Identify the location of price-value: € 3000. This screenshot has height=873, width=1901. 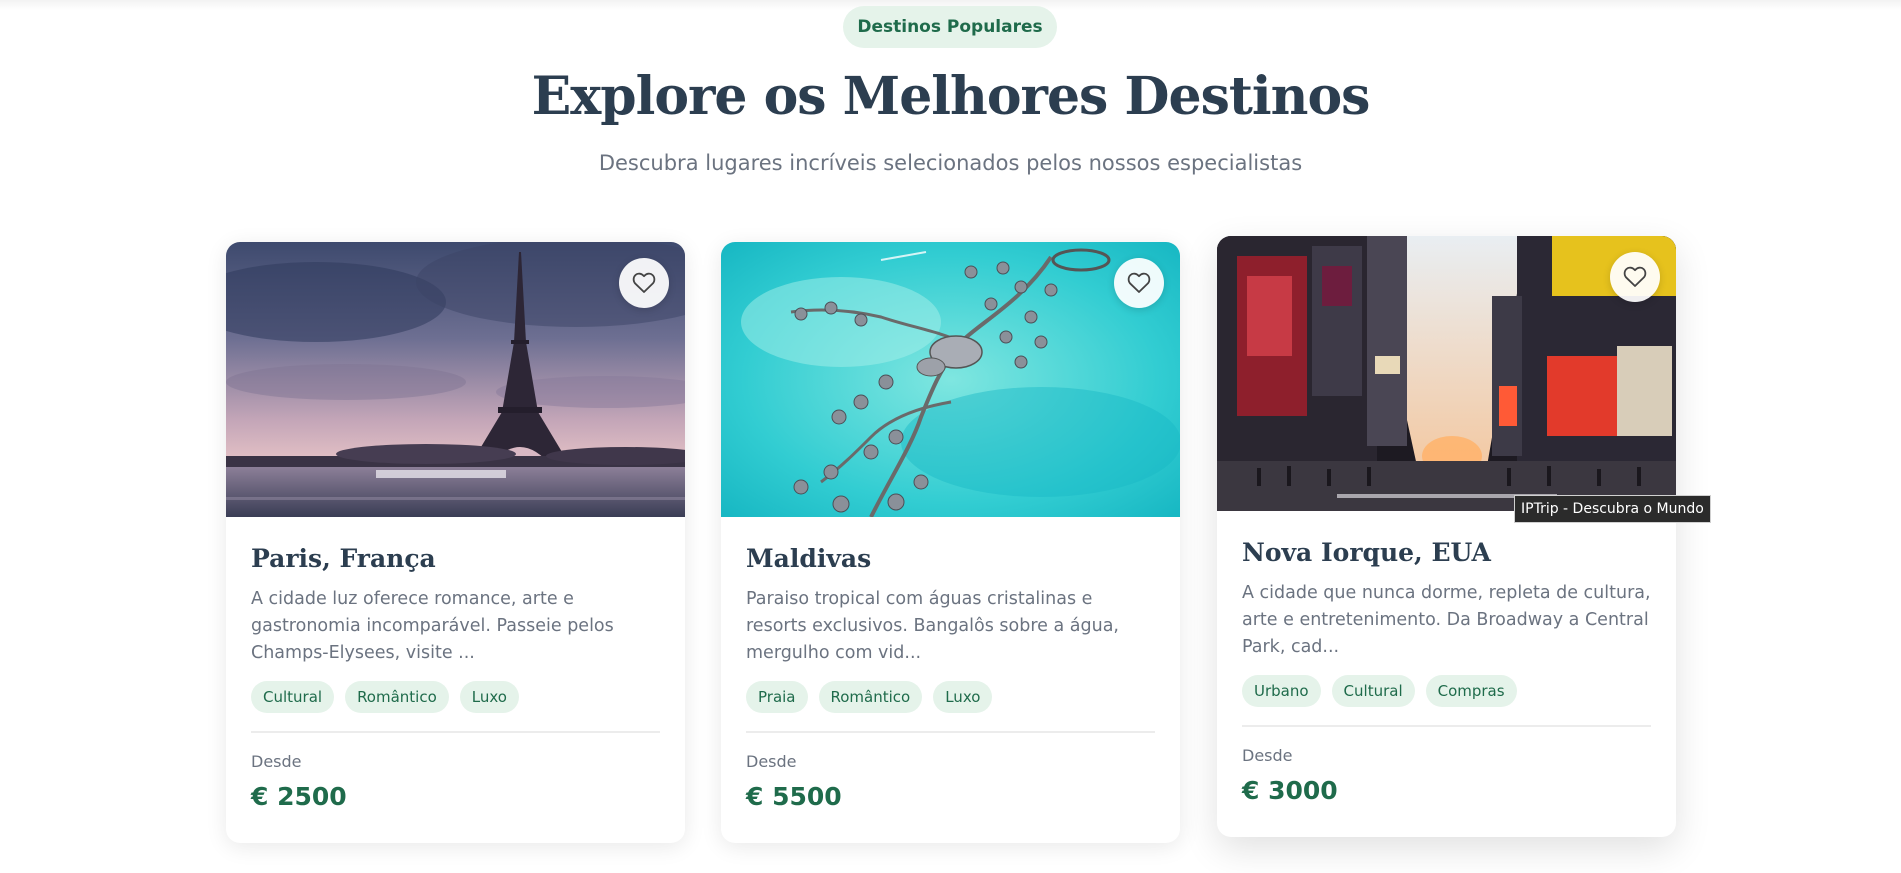
(1290, 790).